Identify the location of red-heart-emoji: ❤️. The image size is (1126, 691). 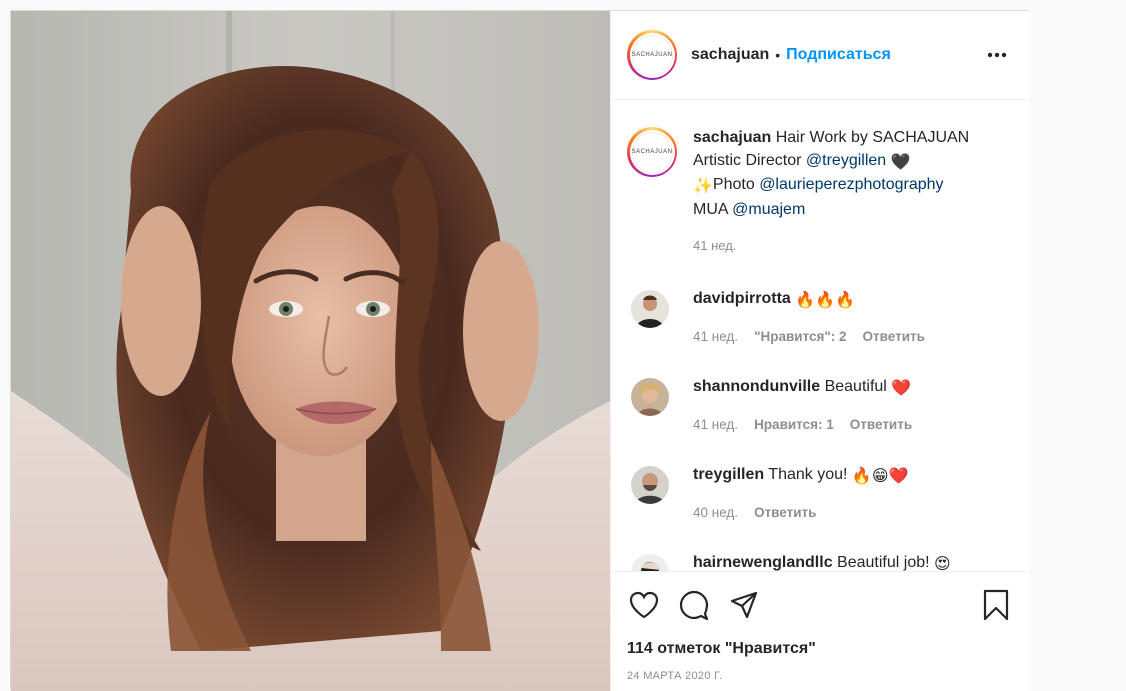
(901, 388).